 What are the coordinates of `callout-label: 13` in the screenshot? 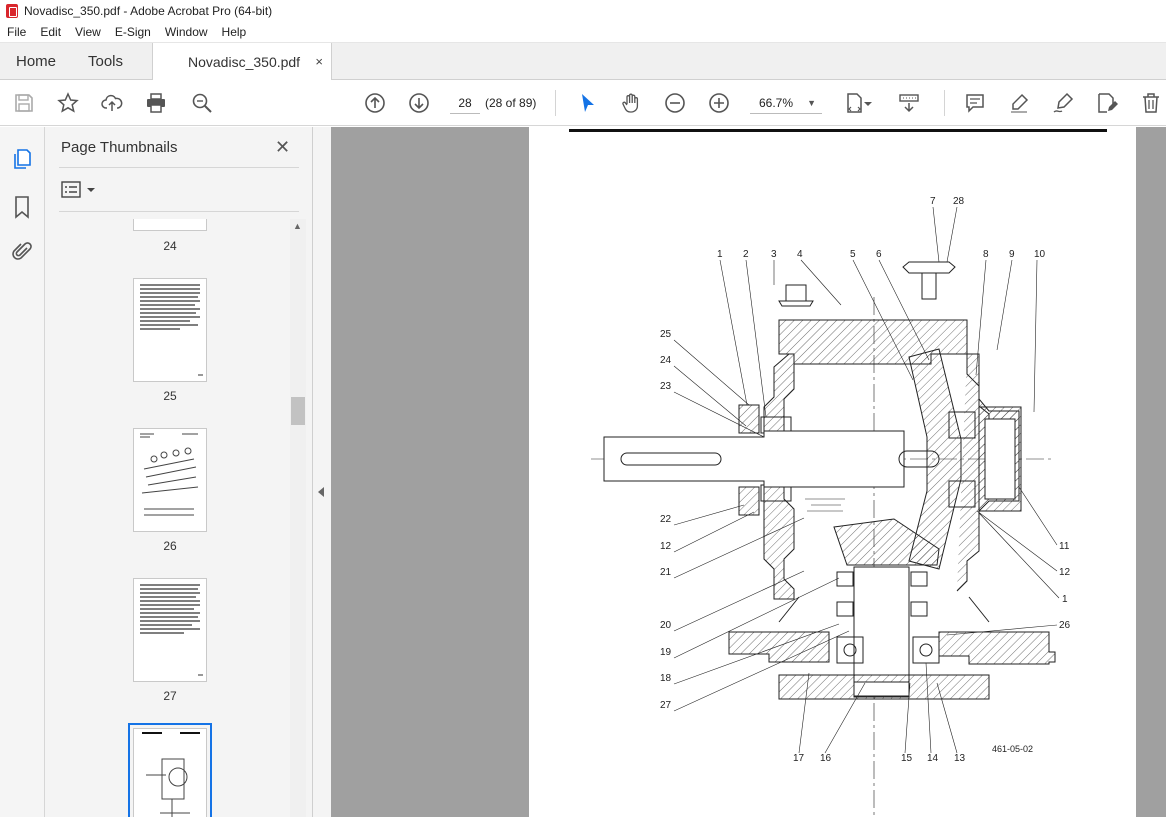 It's located at (960, 758).